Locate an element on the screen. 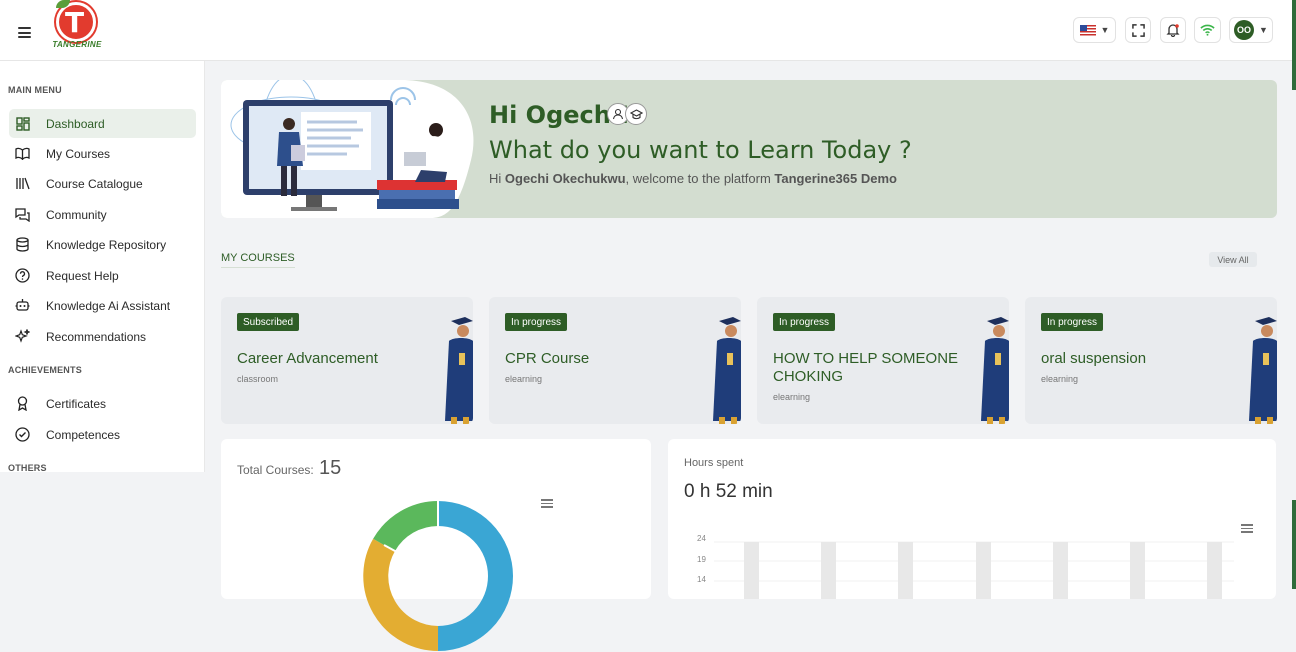 The height and width of the screenshot is (652, 1296). bell-icon is located at coordinates (1173, 30).